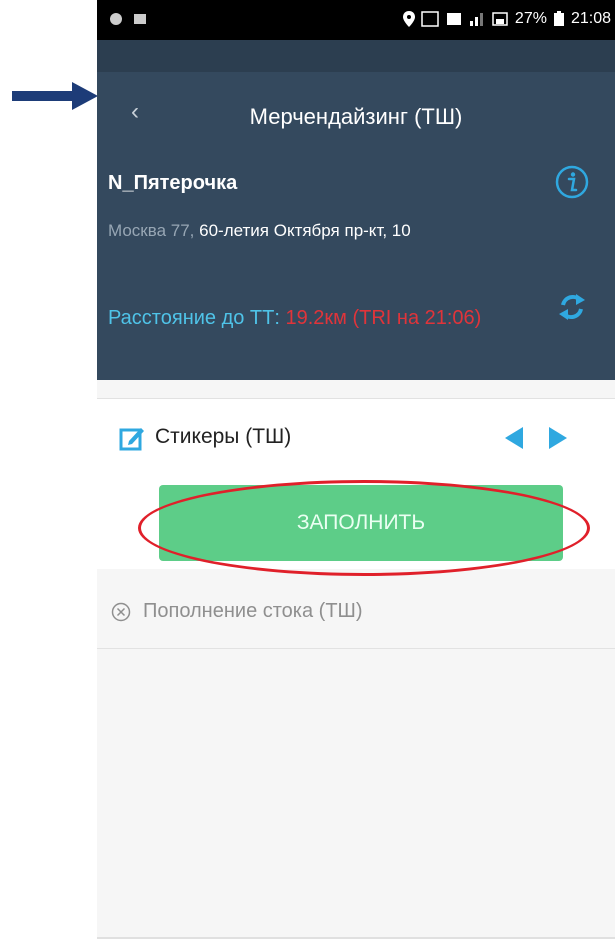  What do you see at coordinates (197, 318) in the screenshot?
I see `distance-label: Расстояние до ТТ:` at bounding box center [197, 318].